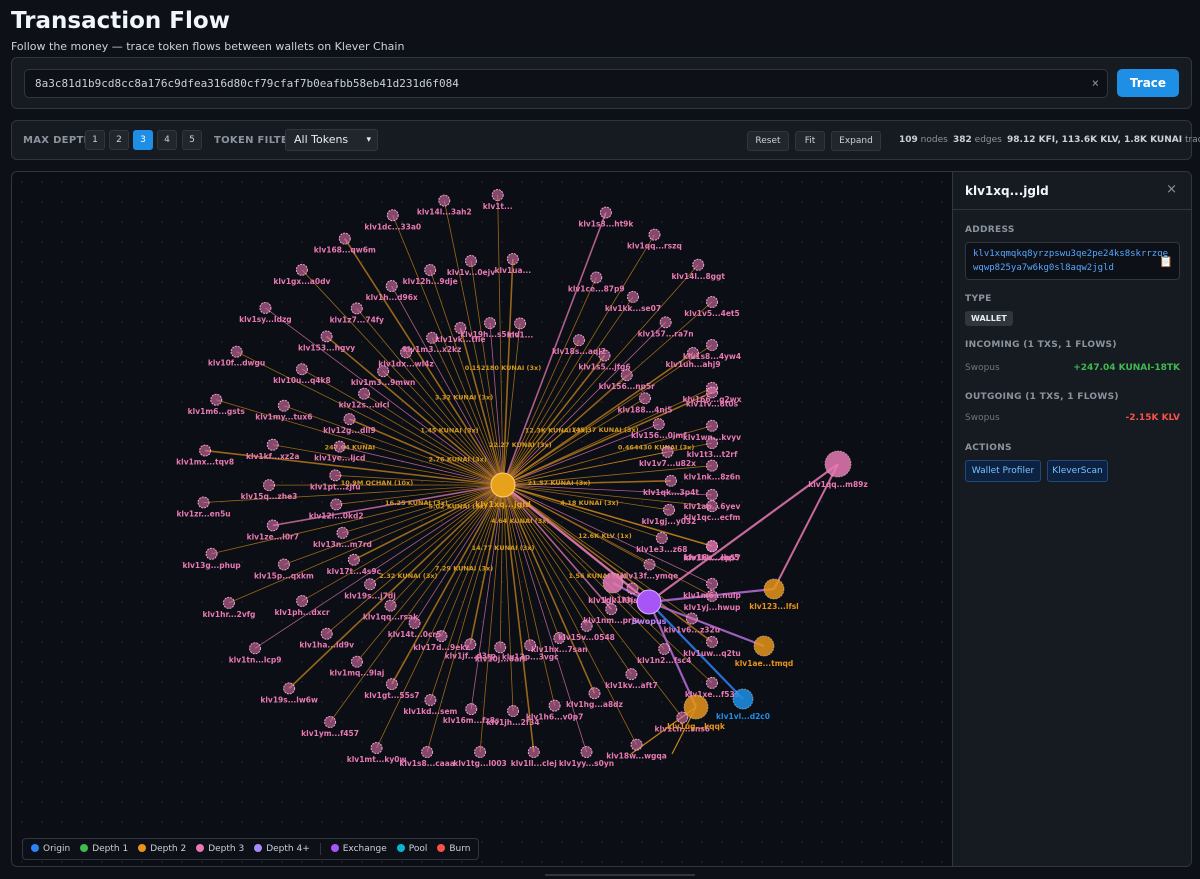 This screenshot has width=1200, height=879. What do you see at coordinates (119, 140) in the screenshot?
I see `depth-button-2: 2` at bounding box center [119, 140].